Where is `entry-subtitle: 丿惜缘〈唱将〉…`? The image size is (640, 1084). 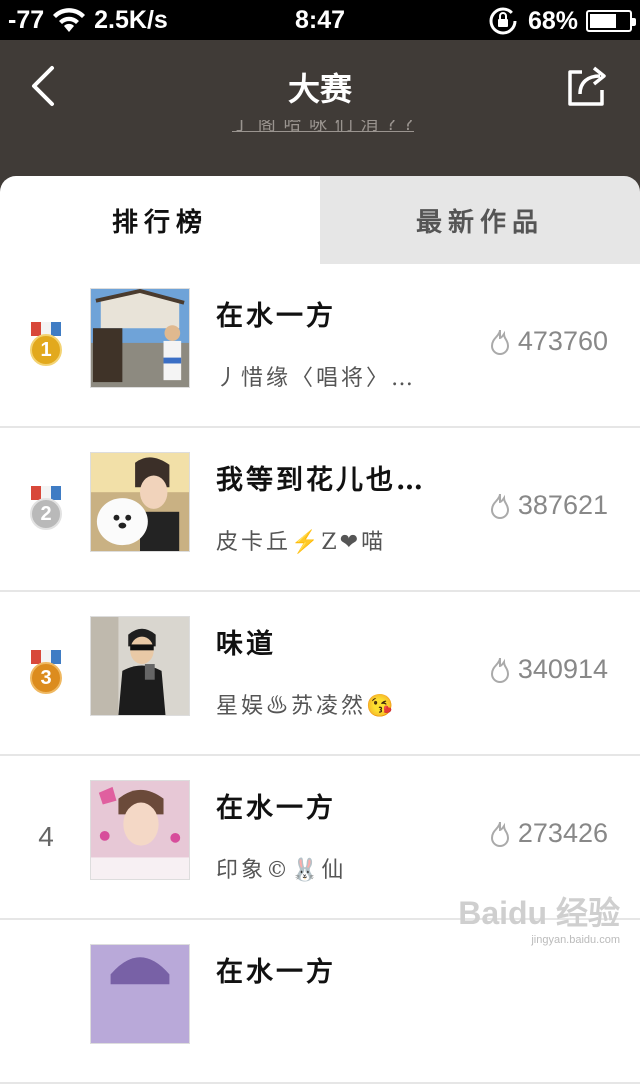 entry-subtitle: 丿惜缘〈唱将〉… is located at coordinates (316, 378).